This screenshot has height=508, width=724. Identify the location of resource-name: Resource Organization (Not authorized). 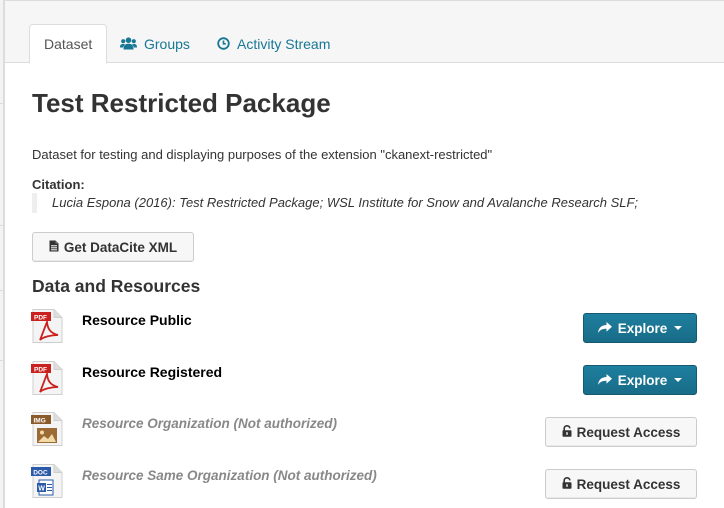
(210, 423).